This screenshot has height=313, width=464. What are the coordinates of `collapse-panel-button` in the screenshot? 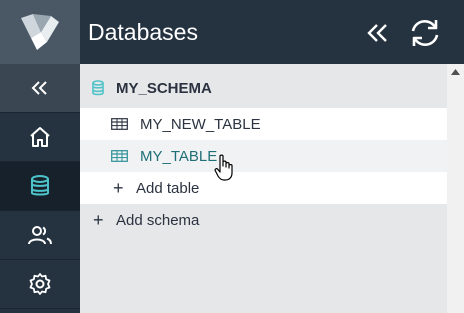 It's located at (378, 34).